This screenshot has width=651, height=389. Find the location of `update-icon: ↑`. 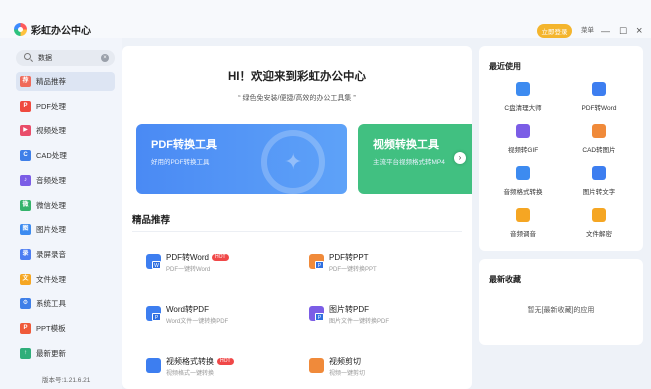

update-icon: ↑ is located at coordinates (25, 353).